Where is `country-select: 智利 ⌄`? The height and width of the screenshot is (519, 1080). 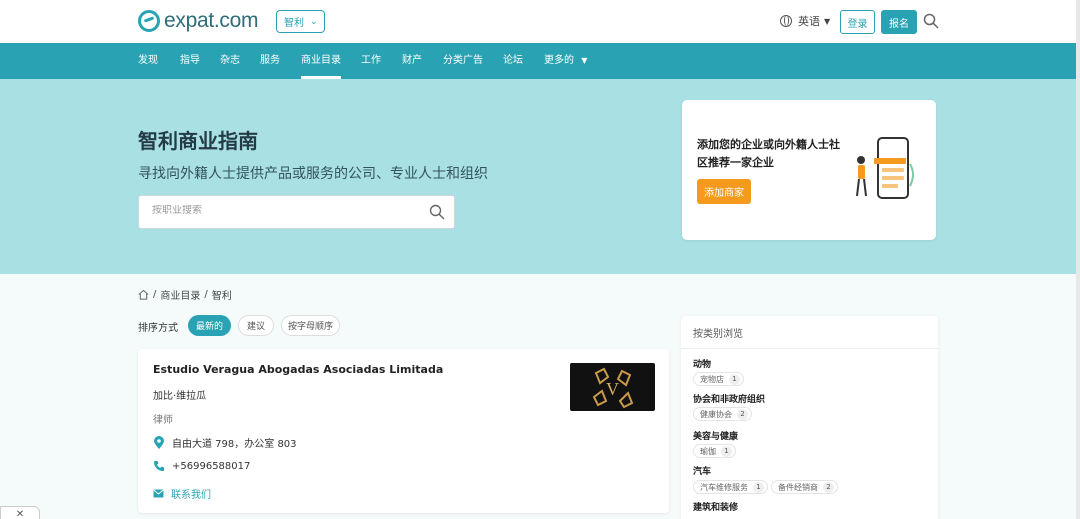
country-select: 智利 ⌄ is located at coordinates (300, 21).